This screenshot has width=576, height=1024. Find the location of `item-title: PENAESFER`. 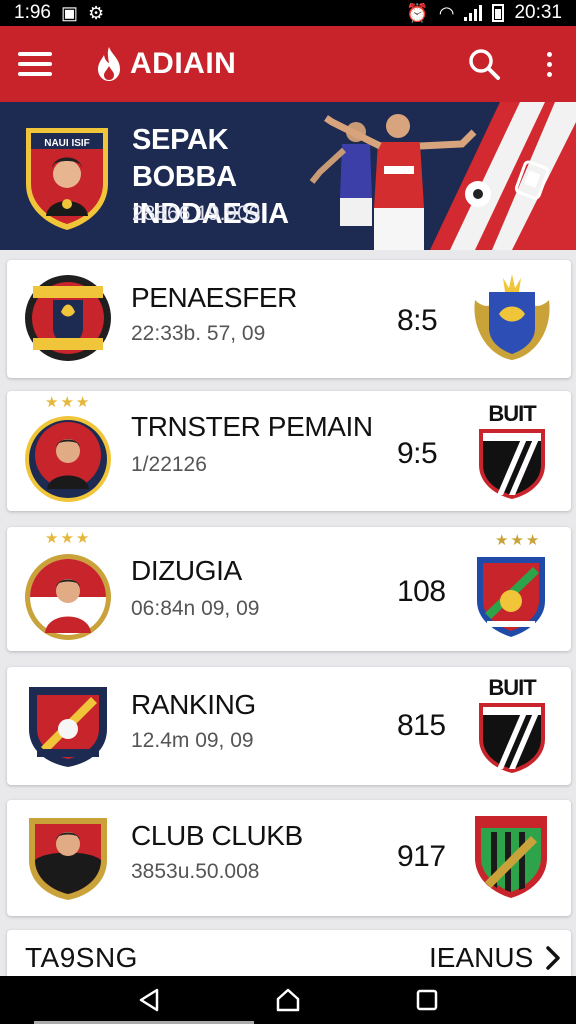

item-title: PENAESFER is located at coordinates (214, 297).